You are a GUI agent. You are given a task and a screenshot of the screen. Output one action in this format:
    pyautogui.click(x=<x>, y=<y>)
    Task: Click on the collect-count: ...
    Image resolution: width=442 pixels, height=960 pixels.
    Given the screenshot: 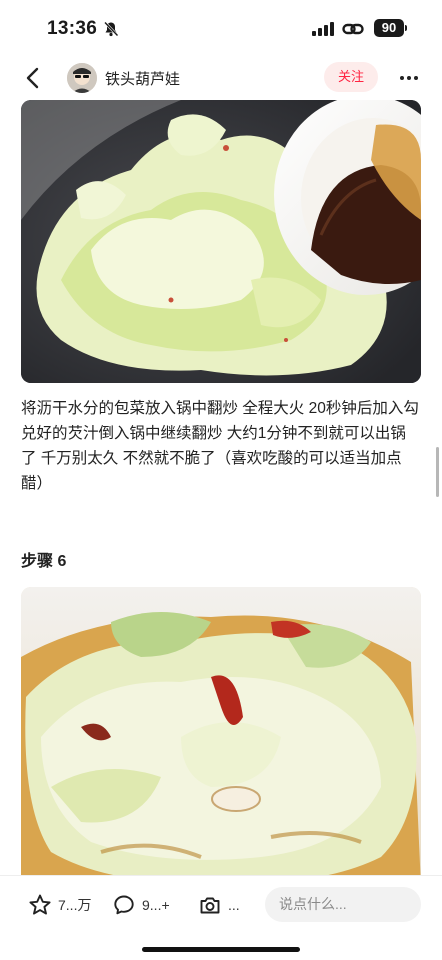 What is the action you would take?
    pyautogui.click(x=234, y=905)
    